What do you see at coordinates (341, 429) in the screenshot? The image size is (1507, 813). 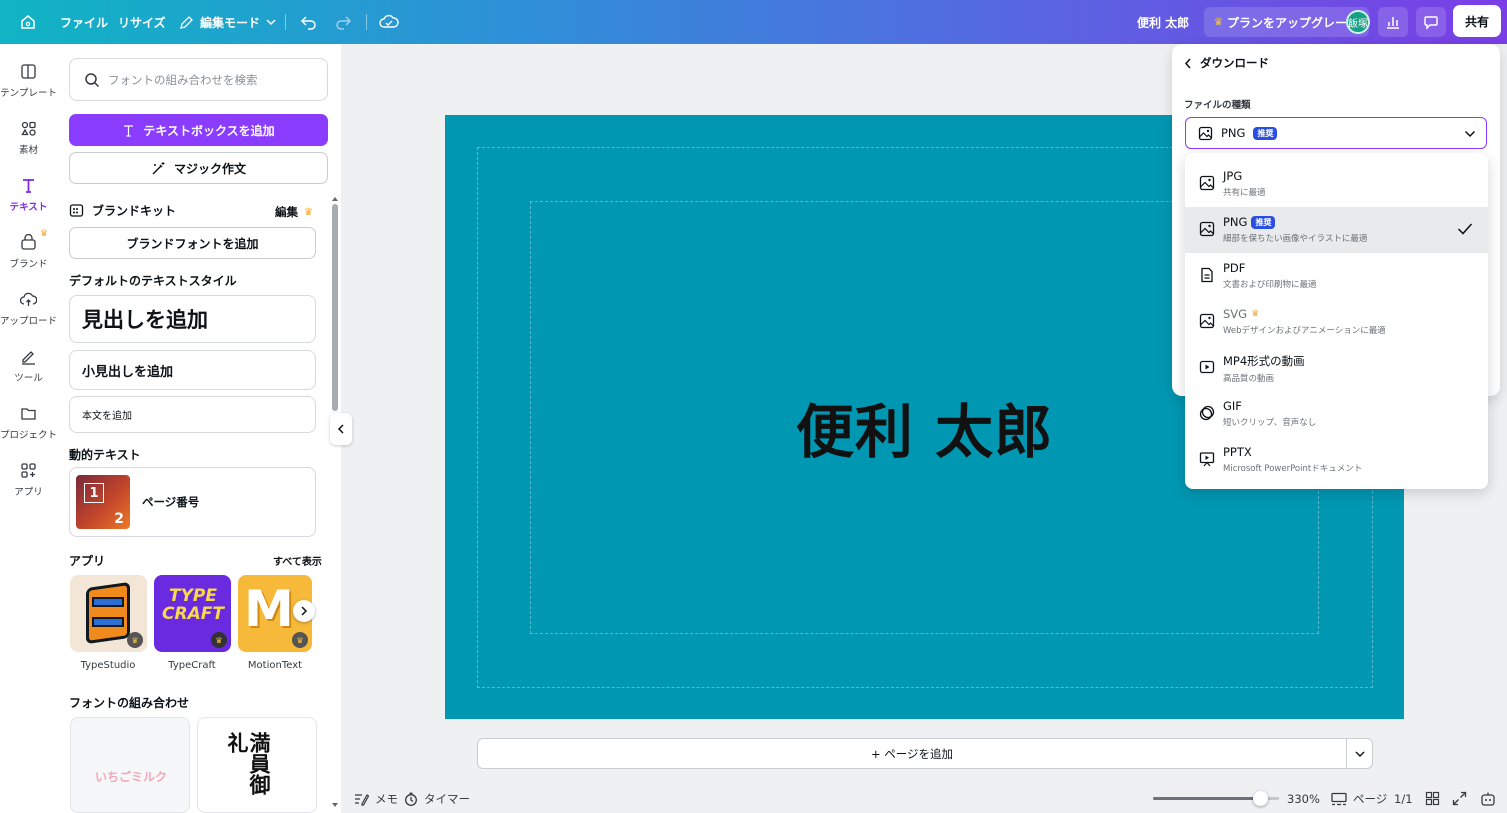 I see `collapse-panel-button` at bounding box center [341, 429].